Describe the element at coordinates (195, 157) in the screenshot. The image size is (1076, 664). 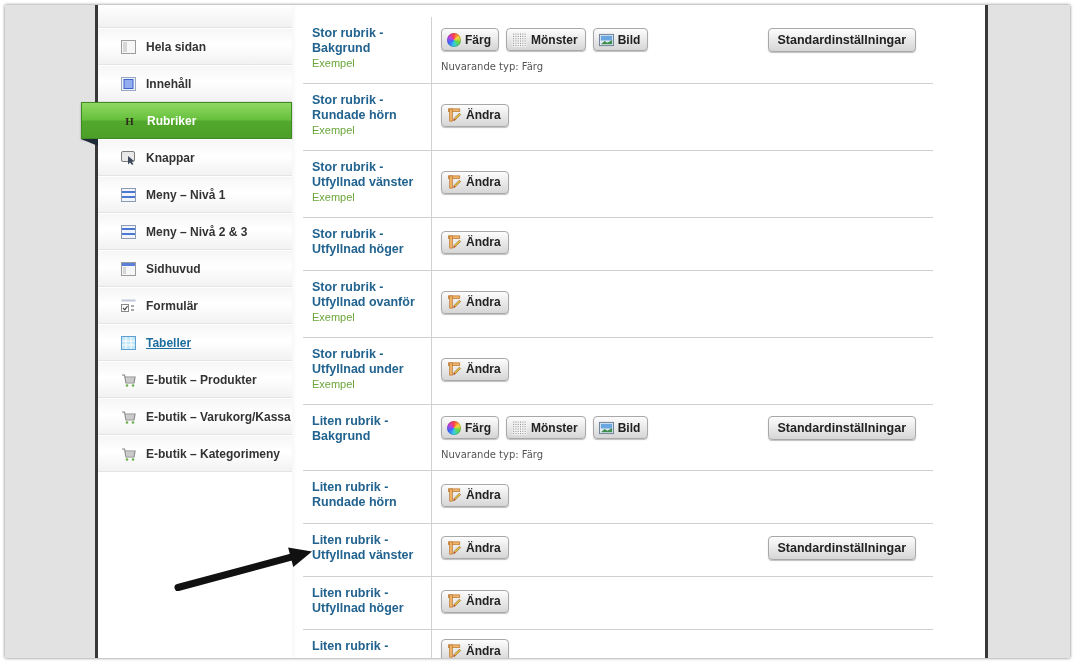
I see `sidebar-item: Knappar` at that location.